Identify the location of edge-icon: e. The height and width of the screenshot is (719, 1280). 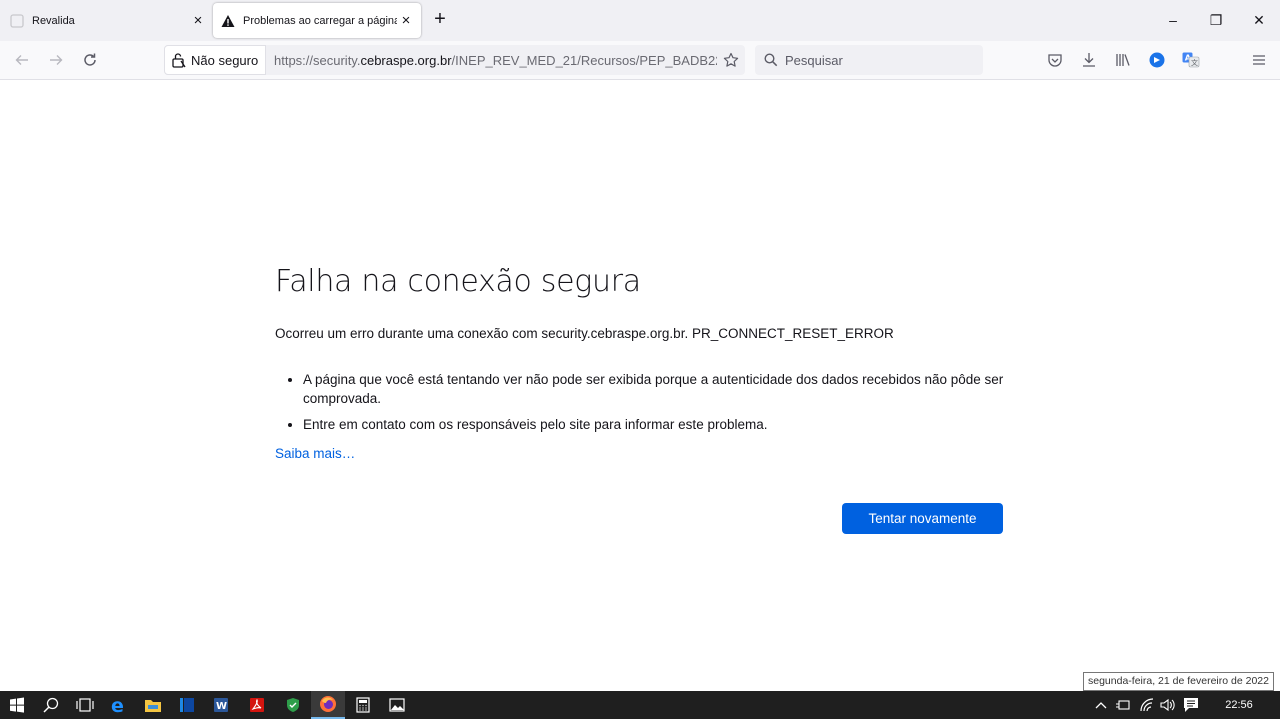
(119, 705).